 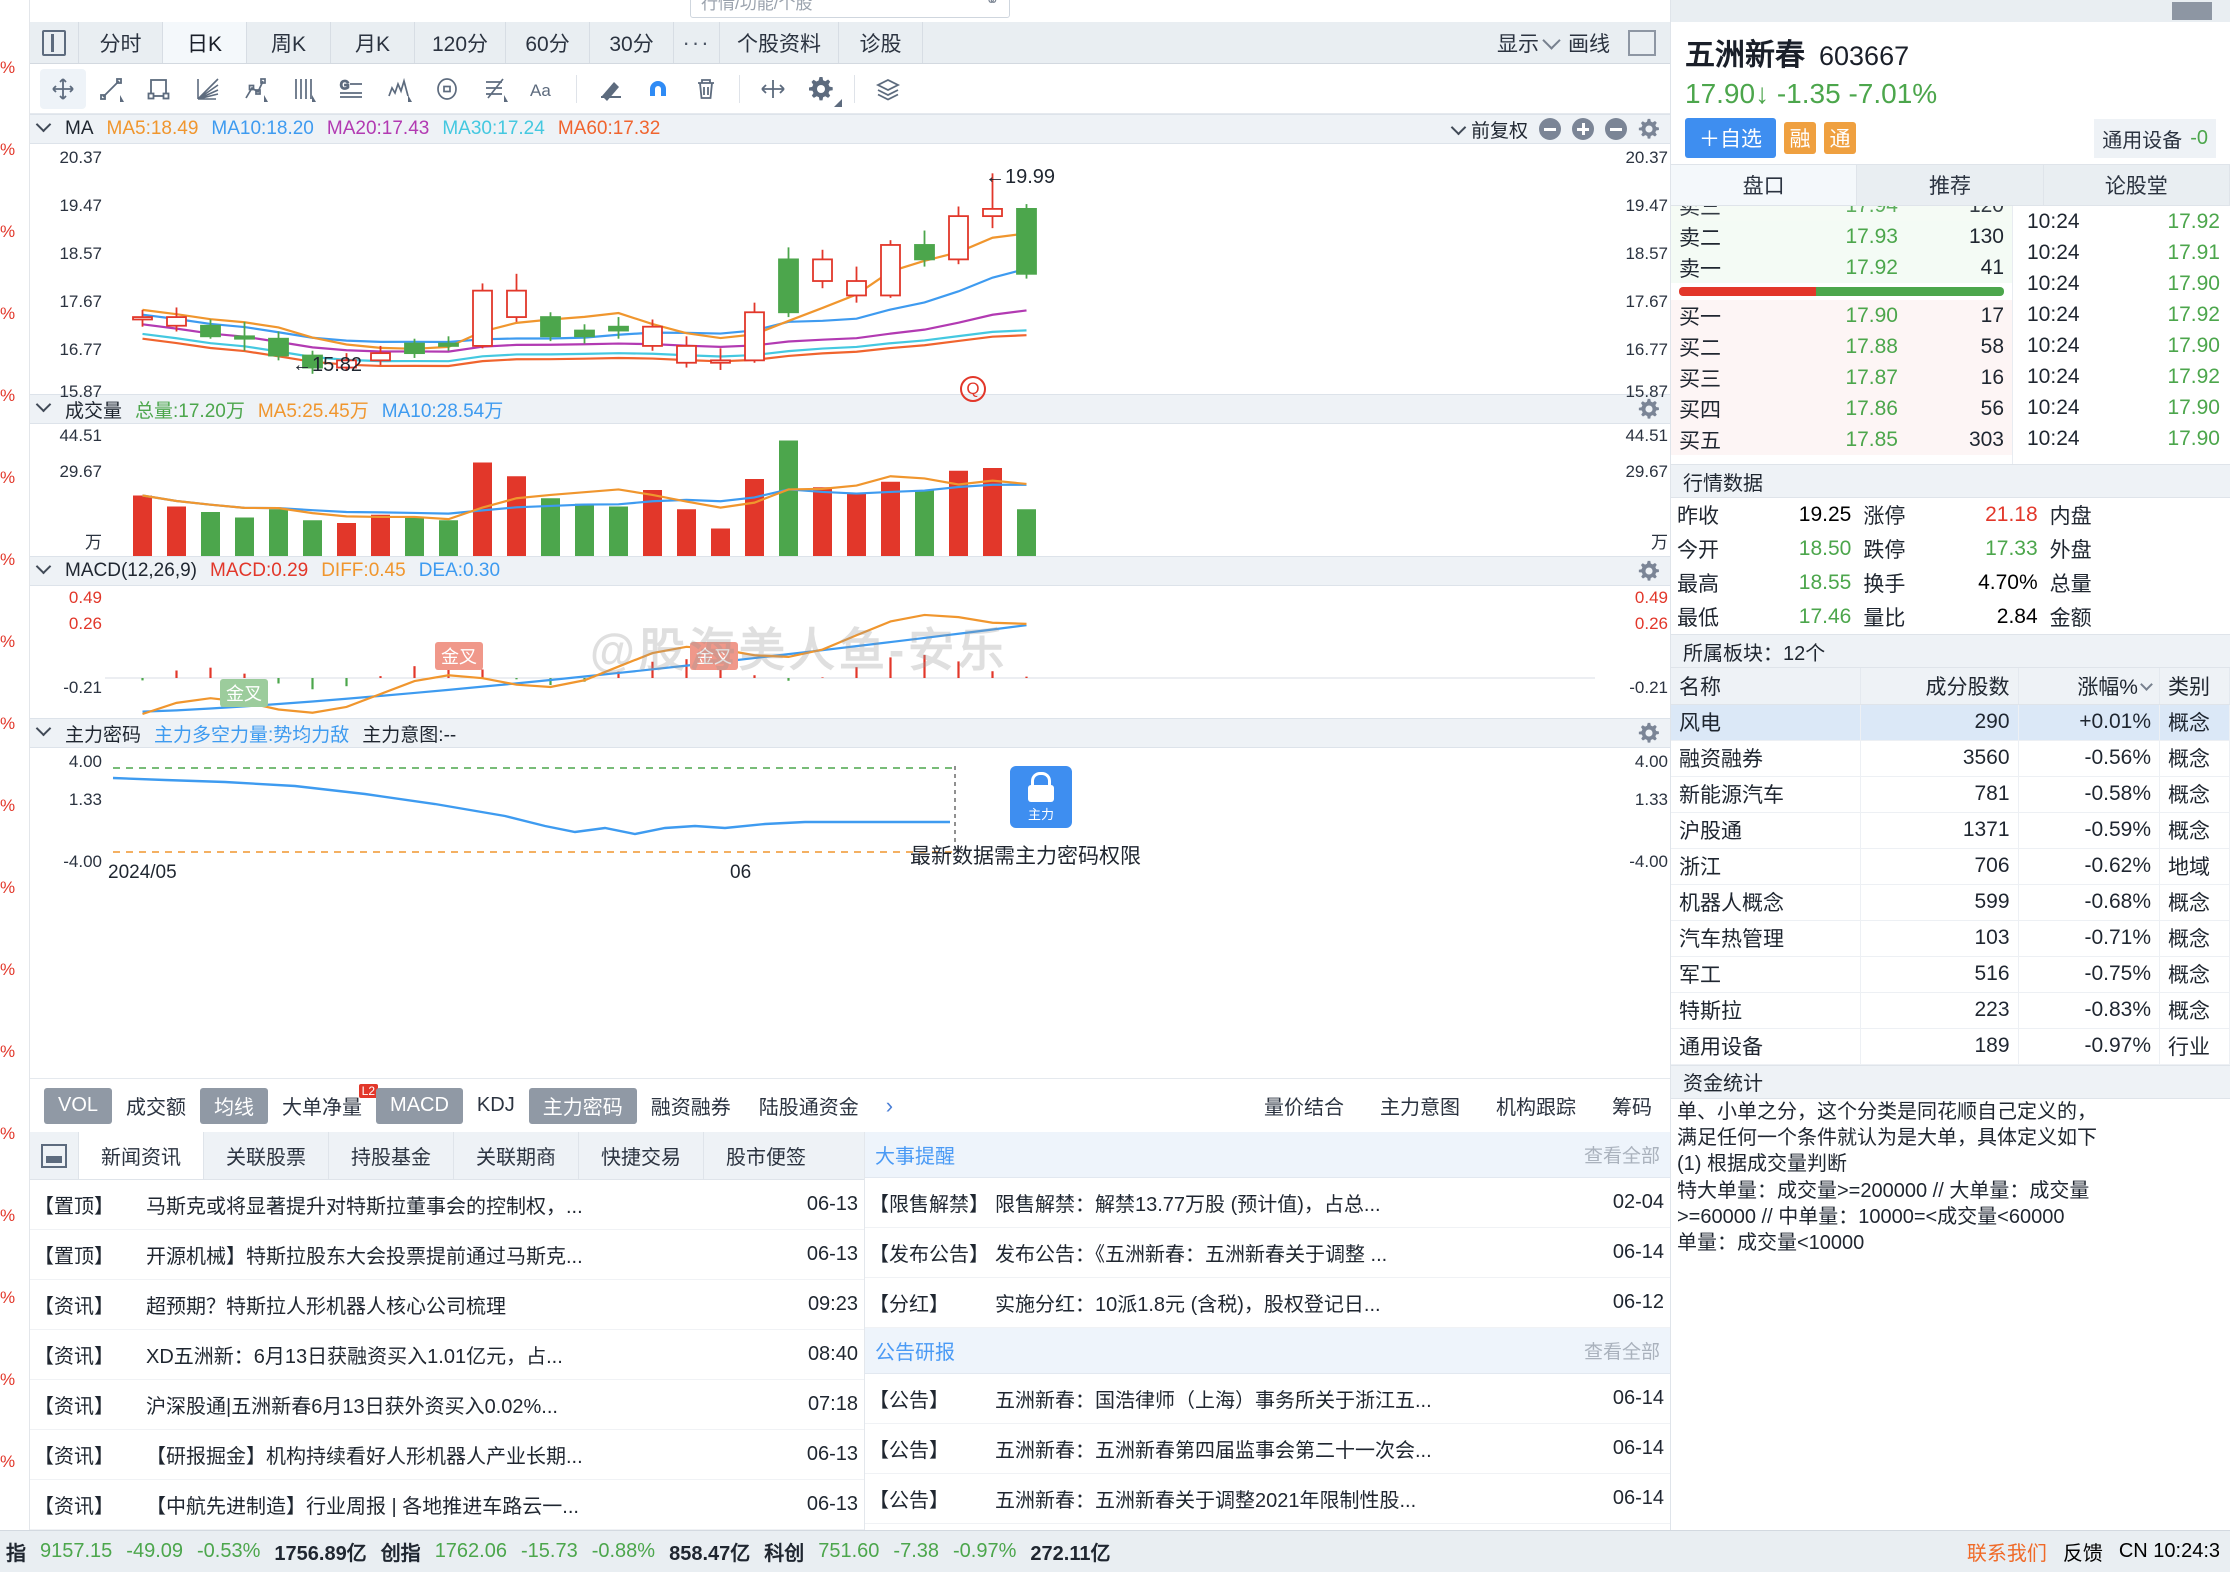 I want to click on polyline-tool-button, so click(x=255, y=89).